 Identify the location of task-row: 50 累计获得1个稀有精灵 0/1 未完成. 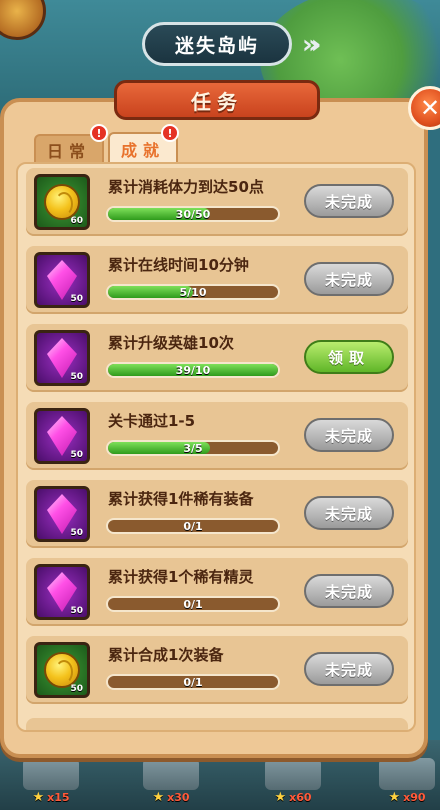
(217, 592).